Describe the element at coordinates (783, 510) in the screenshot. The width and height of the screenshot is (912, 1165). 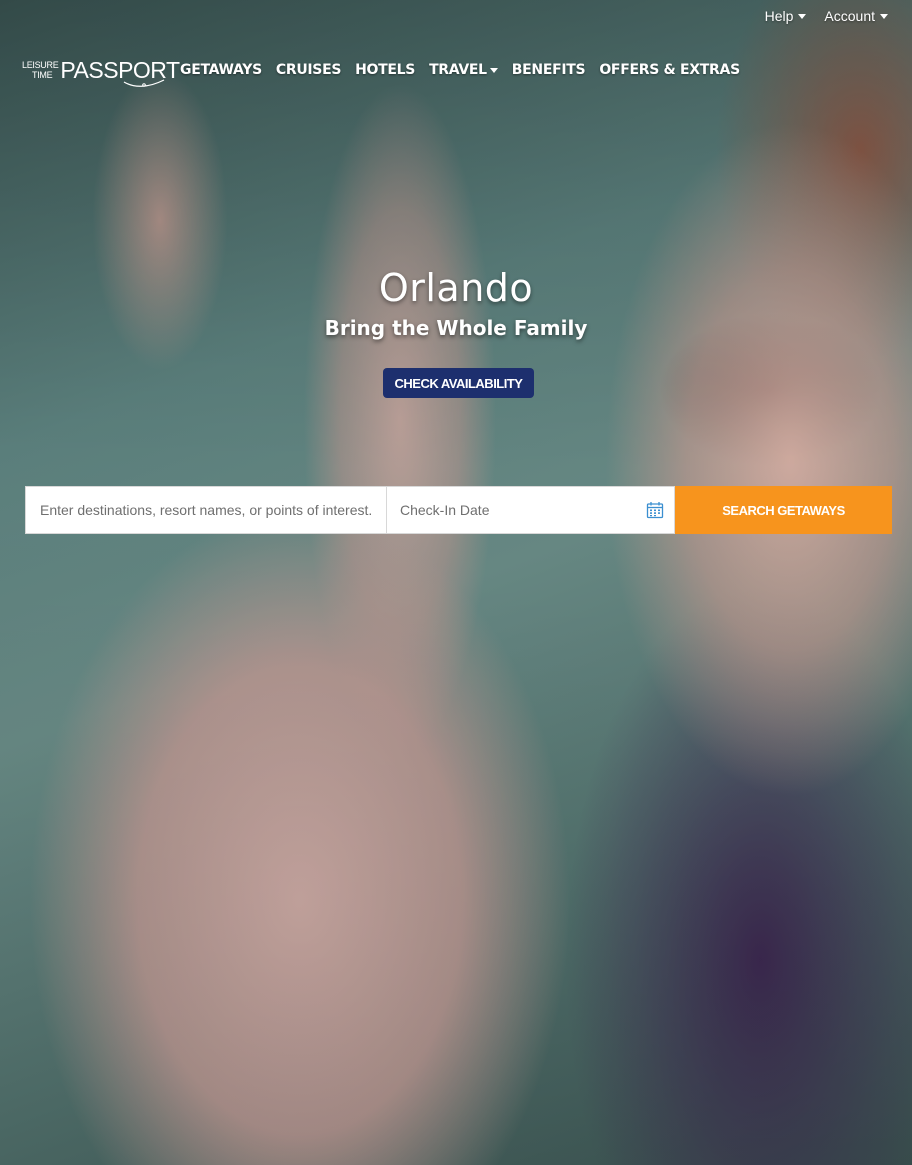
I see `search-getaways-button: SEARCH GETAWAYS` at that location.